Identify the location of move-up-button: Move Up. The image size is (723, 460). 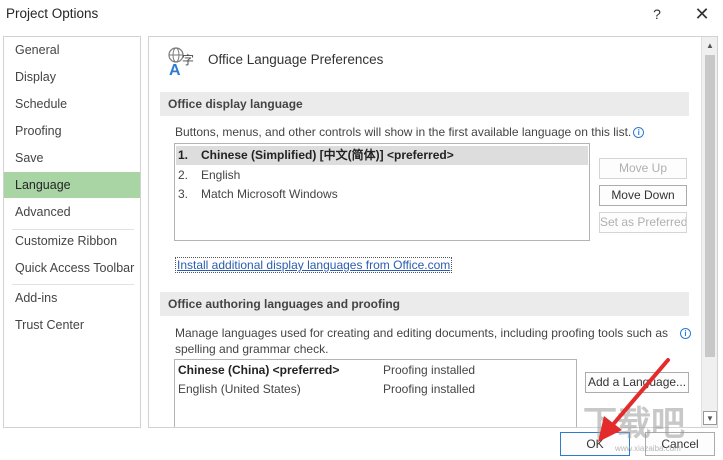
(643, 168).